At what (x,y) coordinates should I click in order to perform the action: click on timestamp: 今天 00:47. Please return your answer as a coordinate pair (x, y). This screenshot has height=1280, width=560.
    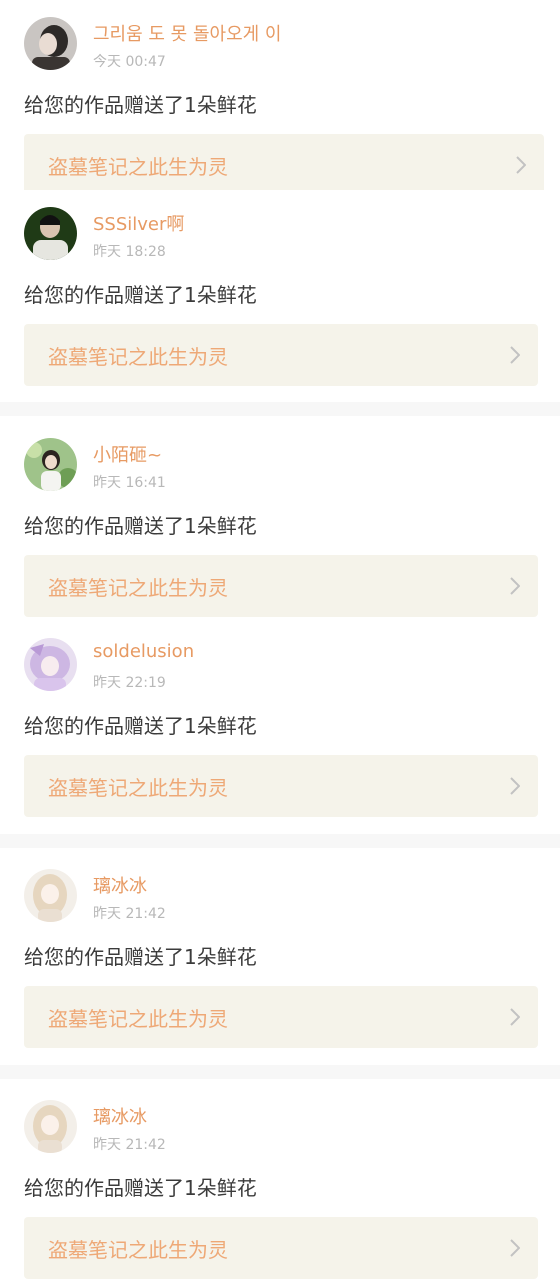
    Looking at the image, I should click on (129, 62).